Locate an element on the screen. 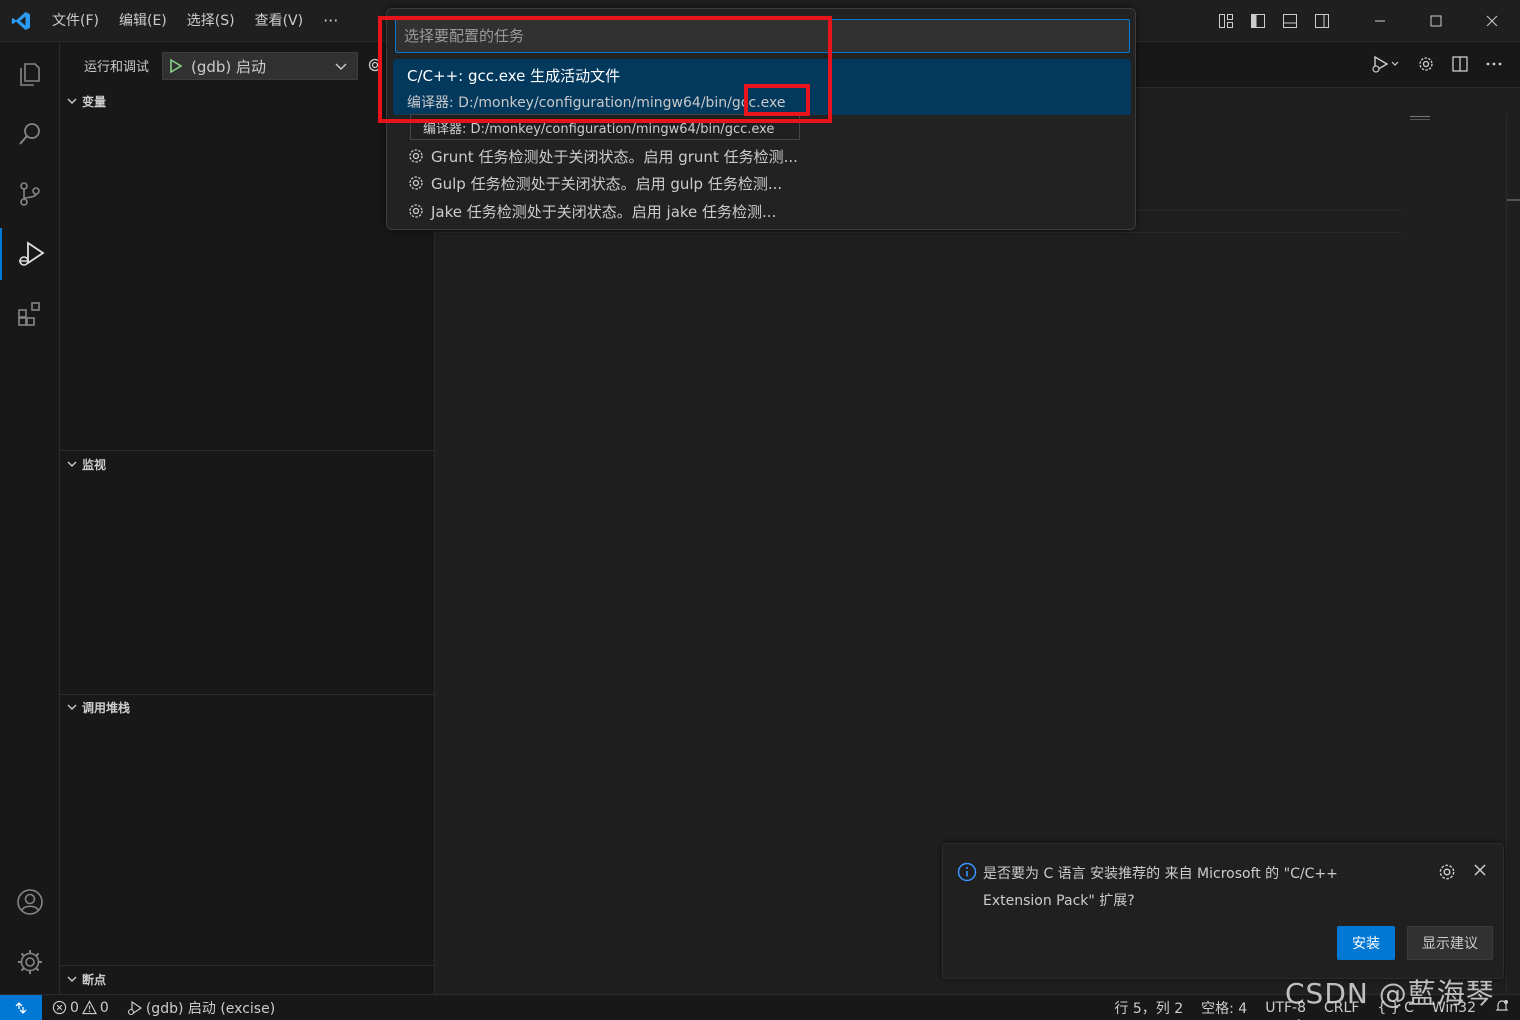  run-and-debug-icon is located at coordinates (30, 254).